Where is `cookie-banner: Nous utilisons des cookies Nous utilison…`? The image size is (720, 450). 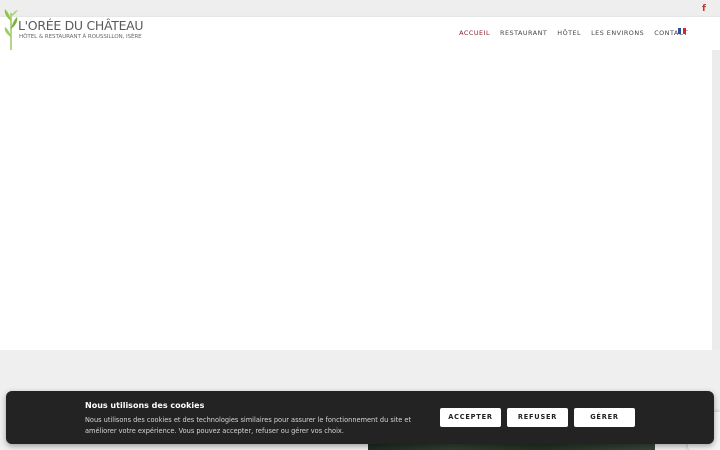
cookie-banner: Nous utilisons des cookies Nous utilison… is located at coordinates (360, 417).